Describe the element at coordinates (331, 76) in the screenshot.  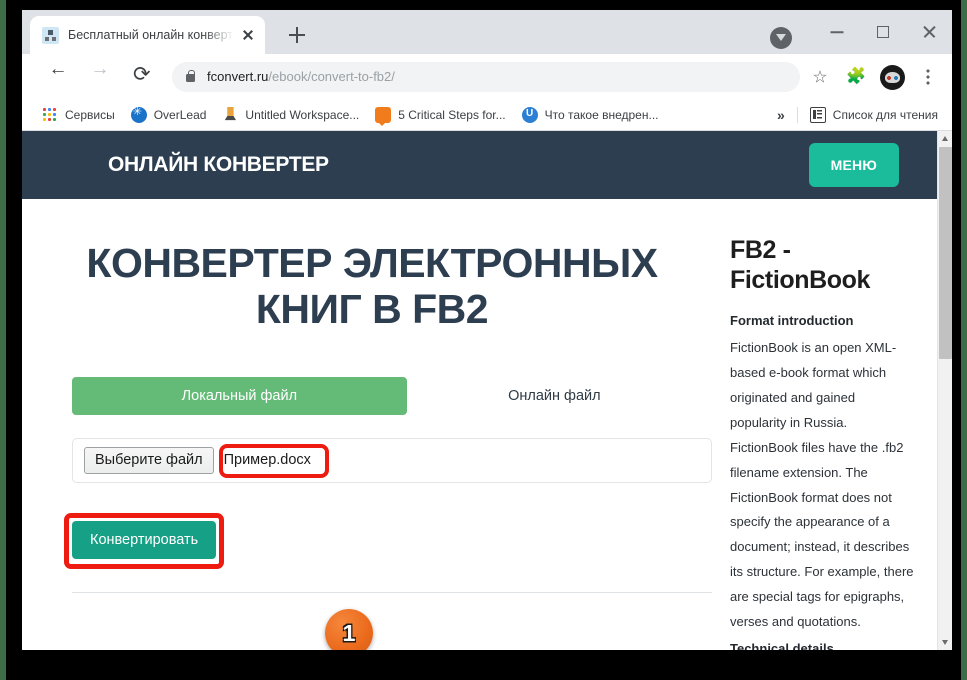
I see `url-path: /ebook/convert-to-fb2/` at that location.